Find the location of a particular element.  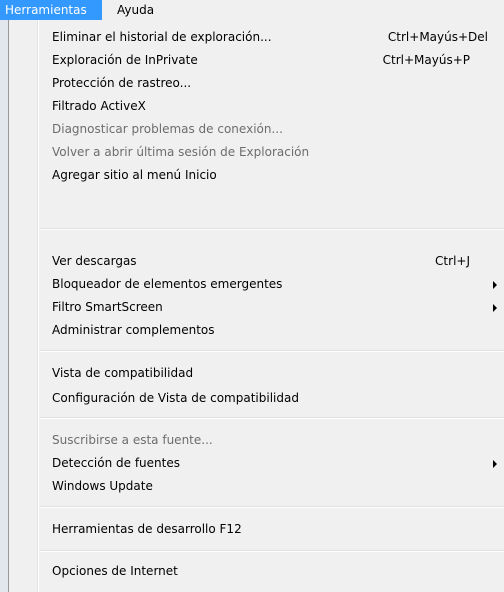

menu-item-label: Herramientas de desarrollo F12 is located at coordinates (147, 529).